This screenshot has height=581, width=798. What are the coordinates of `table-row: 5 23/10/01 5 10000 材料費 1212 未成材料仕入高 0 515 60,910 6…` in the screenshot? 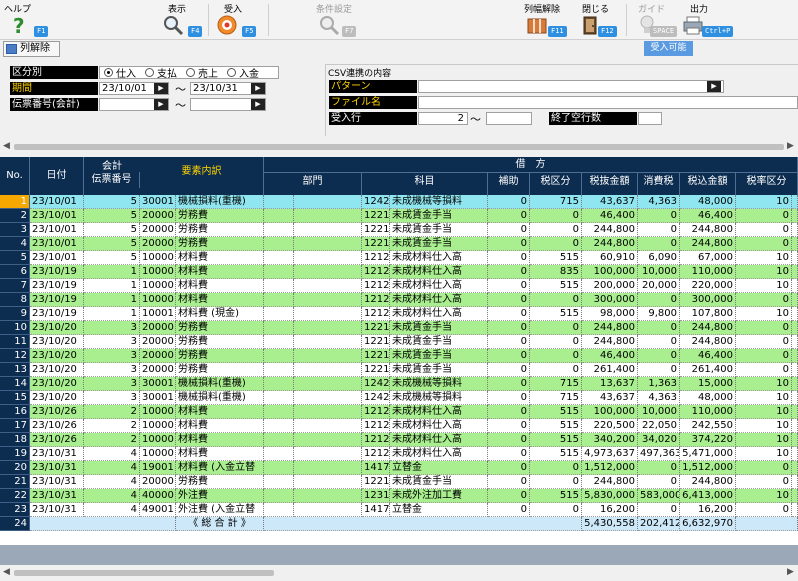 It's located at (399, 258).